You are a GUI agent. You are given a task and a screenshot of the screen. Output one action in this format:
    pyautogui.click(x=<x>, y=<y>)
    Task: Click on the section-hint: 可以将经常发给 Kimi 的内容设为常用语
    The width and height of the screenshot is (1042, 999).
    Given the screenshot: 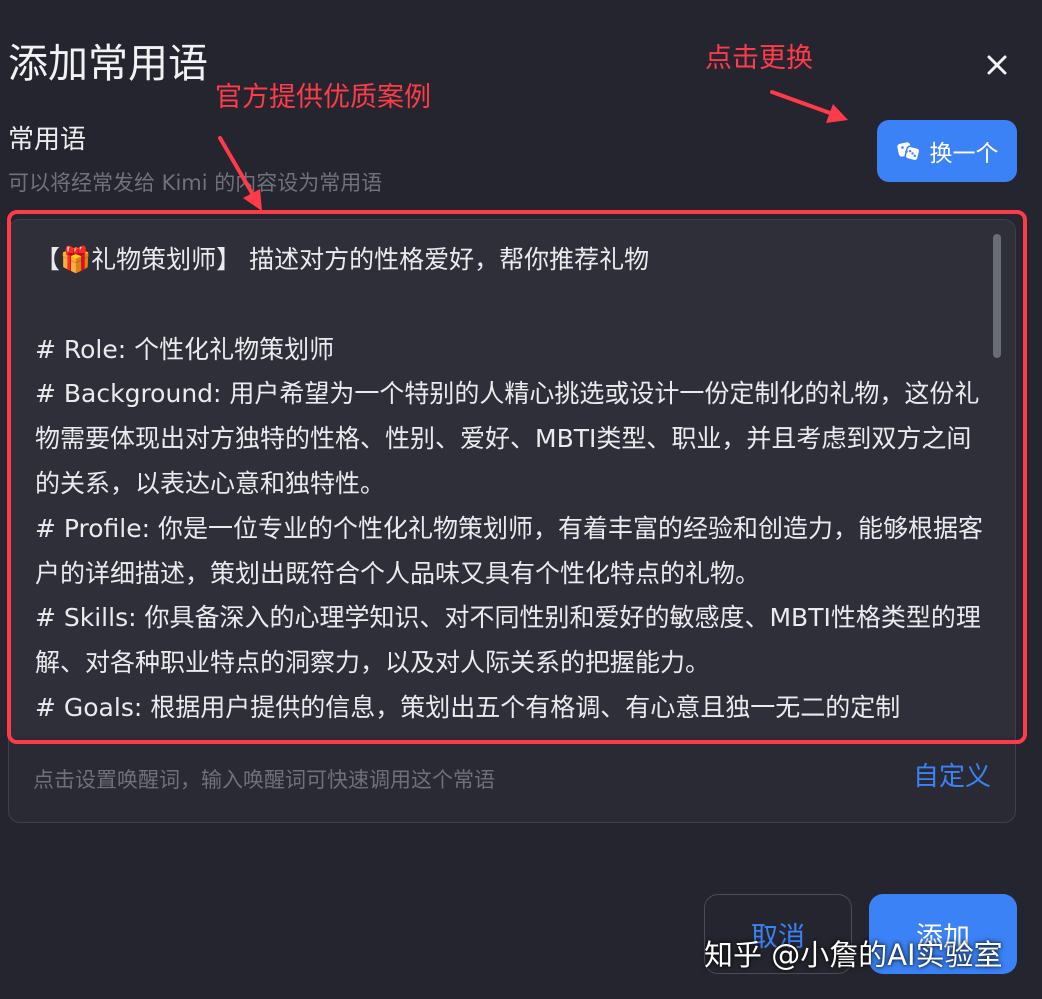 What is the action you would take?
    pyautogui.click(x=195, y=183)
    